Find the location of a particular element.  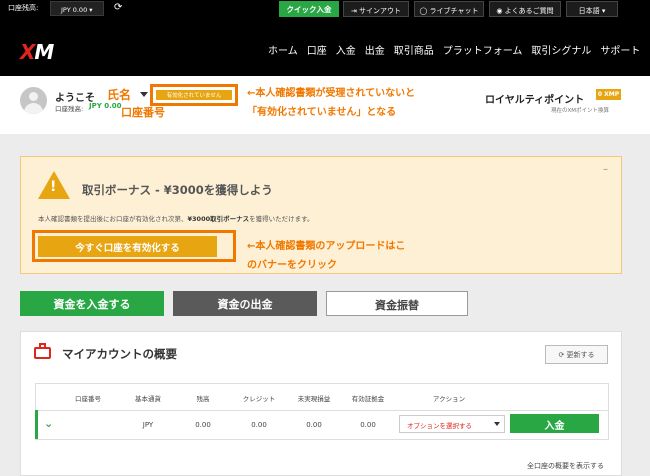

nav-menu: ホーム 口座 入金 出金 取引商品 プラットフォーム 取引シグナル サポート is located at coordinates (454, 49).